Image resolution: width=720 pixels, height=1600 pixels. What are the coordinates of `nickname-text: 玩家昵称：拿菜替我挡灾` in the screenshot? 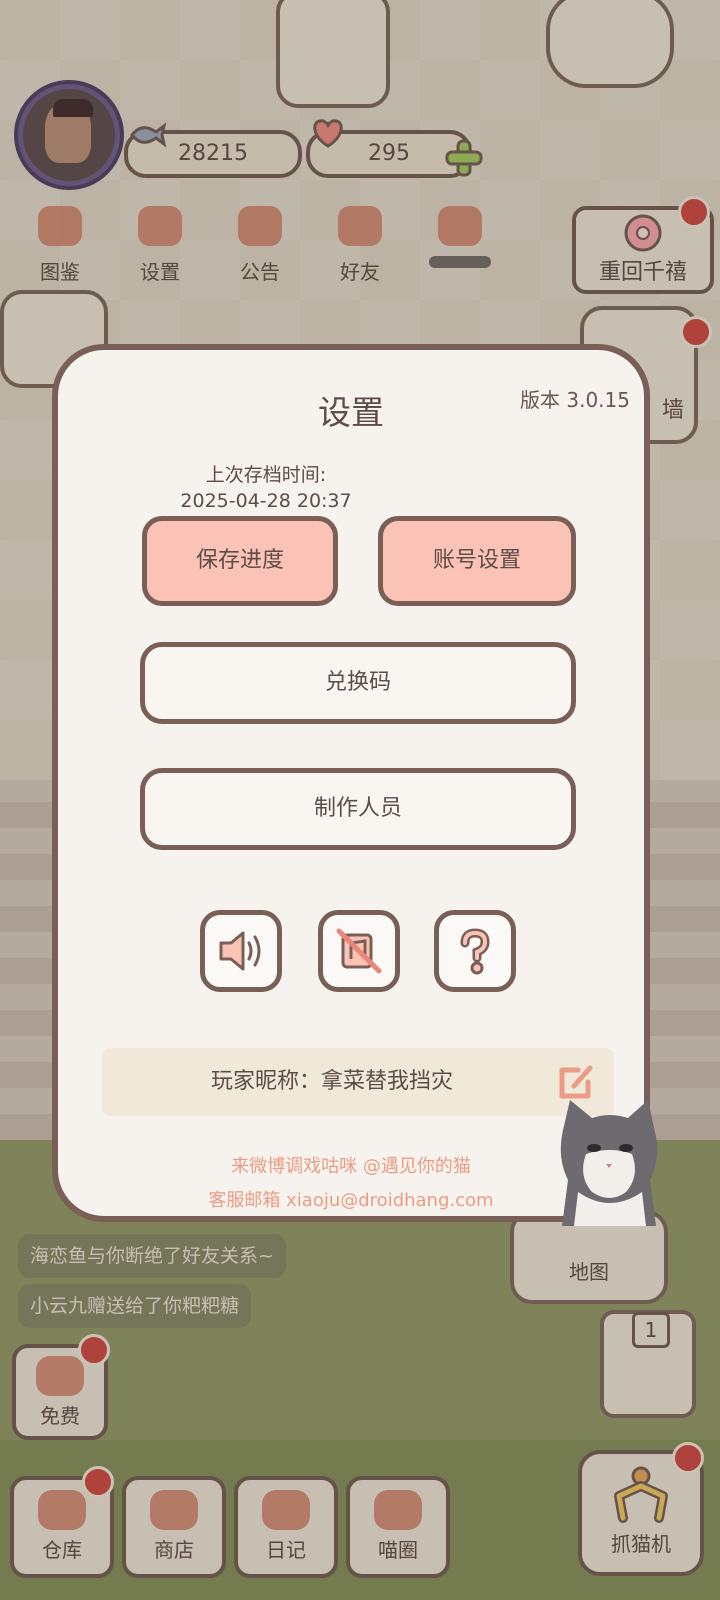 It's located at (331, 1081).